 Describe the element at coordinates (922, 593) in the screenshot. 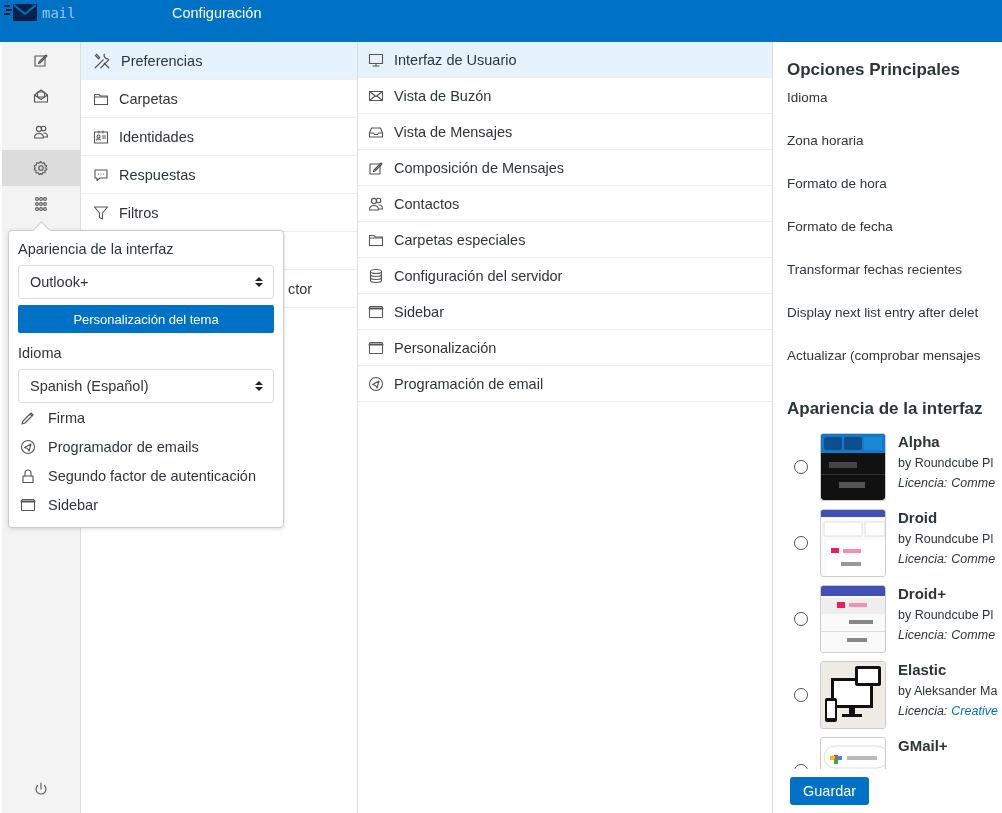

I see `theme-name: Droid+` at that location.